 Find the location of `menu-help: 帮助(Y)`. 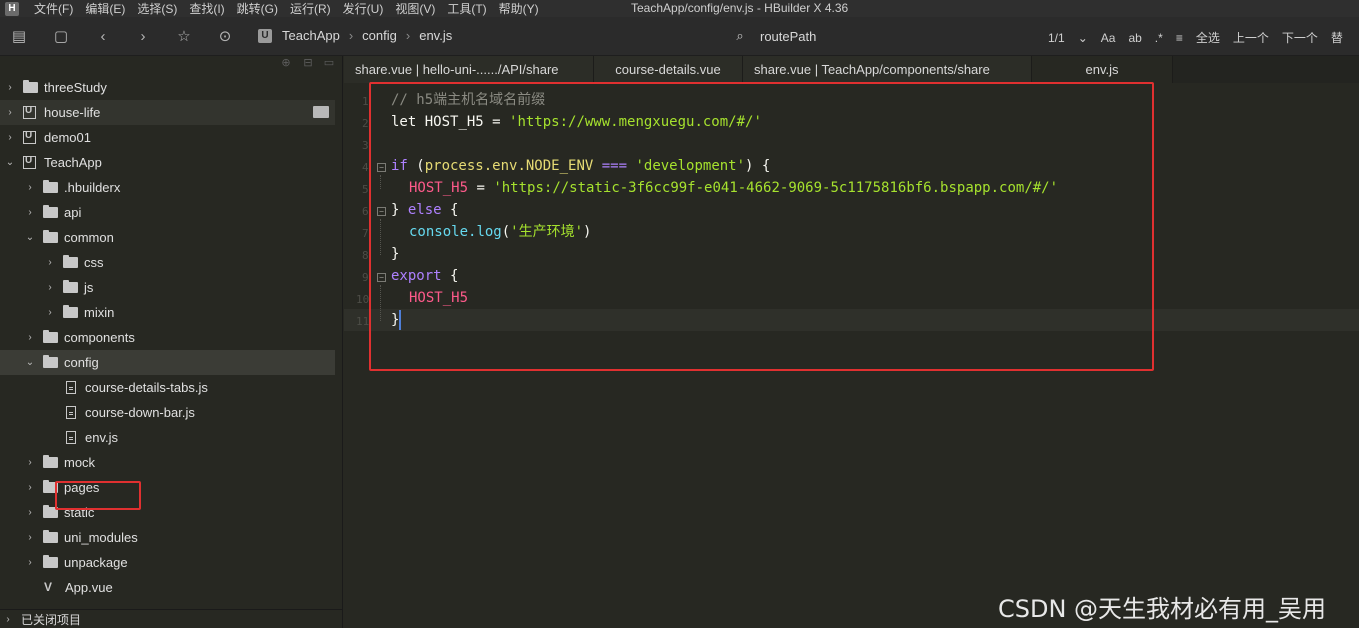

menu-help: 帮助(Y) is located at coordinates (519, 8).